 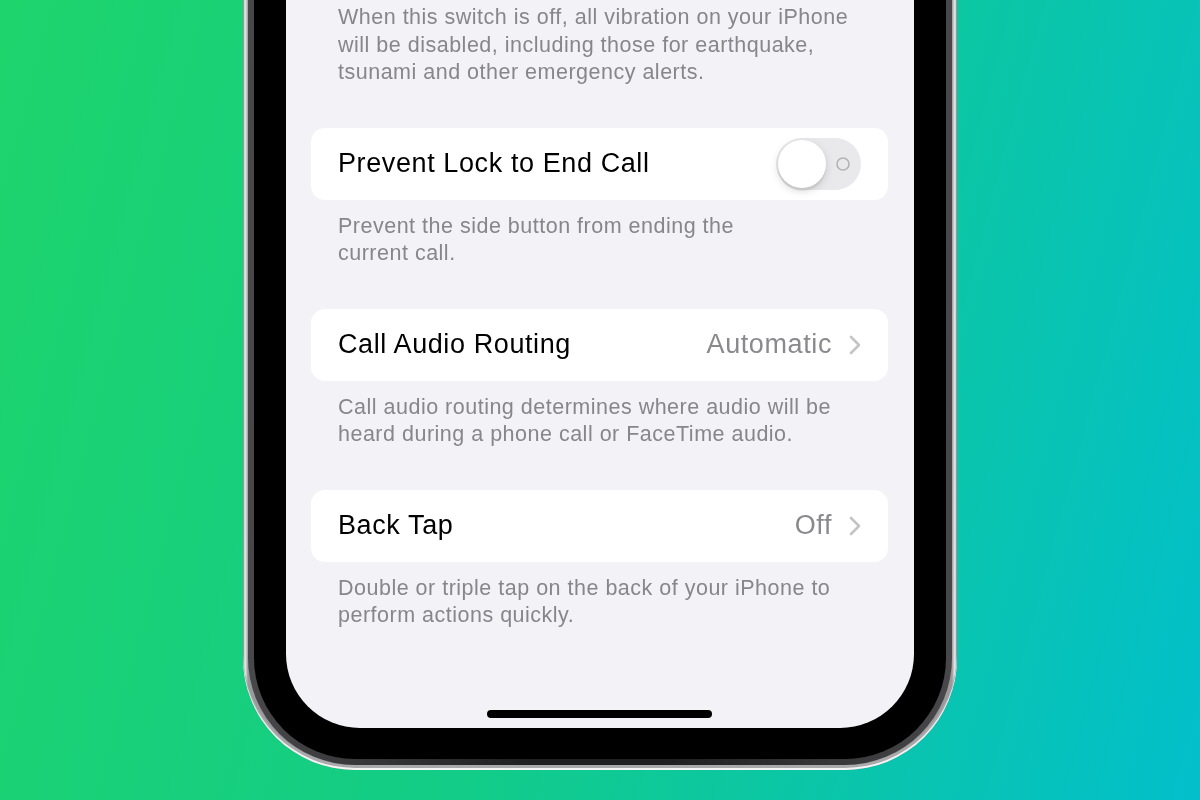 What do you see at coordinates (842, 163) in the screenshot?
I see `ring-icon` at bounding box center [842, 163].